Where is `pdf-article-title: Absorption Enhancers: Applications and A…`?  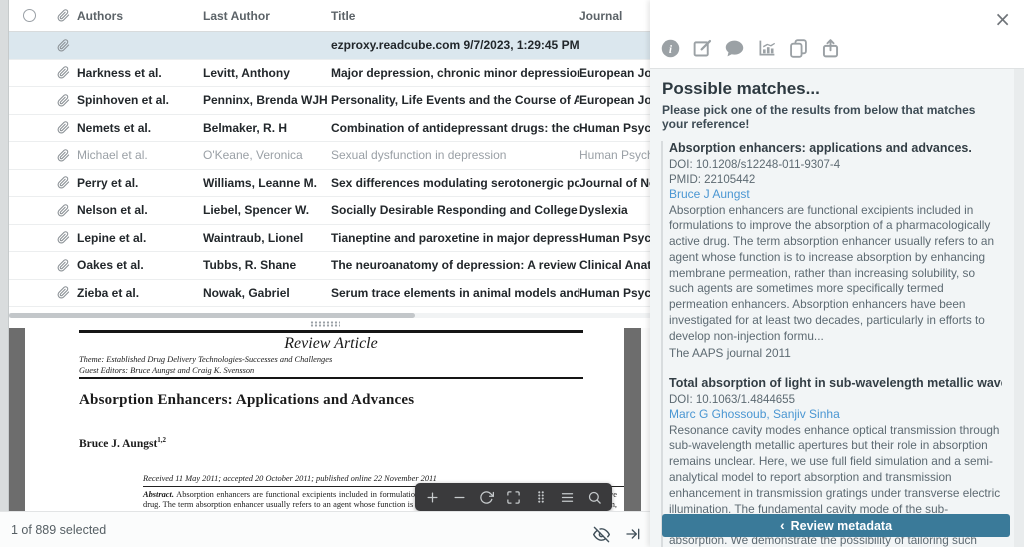 pdf-article-title: Absorption Enhancers: Applications and A… is located at coordinates (247, 400).